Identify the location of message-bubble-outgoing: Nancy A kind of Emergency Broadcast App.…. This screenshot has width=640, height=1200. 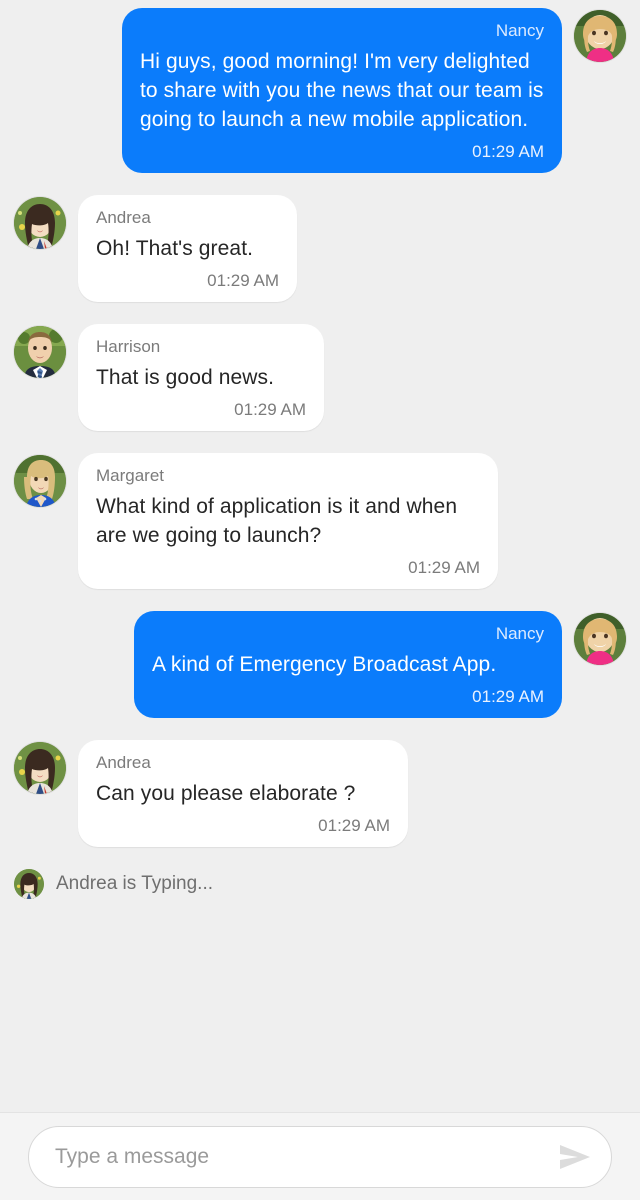
(348, 664).